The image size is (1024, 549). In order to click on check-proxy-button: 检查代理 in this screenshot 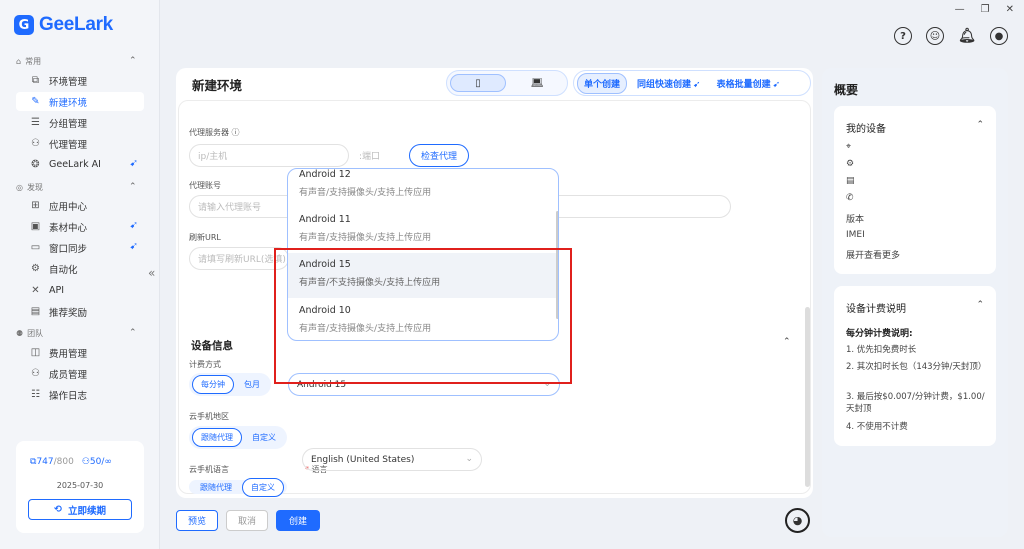, I will do `click(439, 155)`.